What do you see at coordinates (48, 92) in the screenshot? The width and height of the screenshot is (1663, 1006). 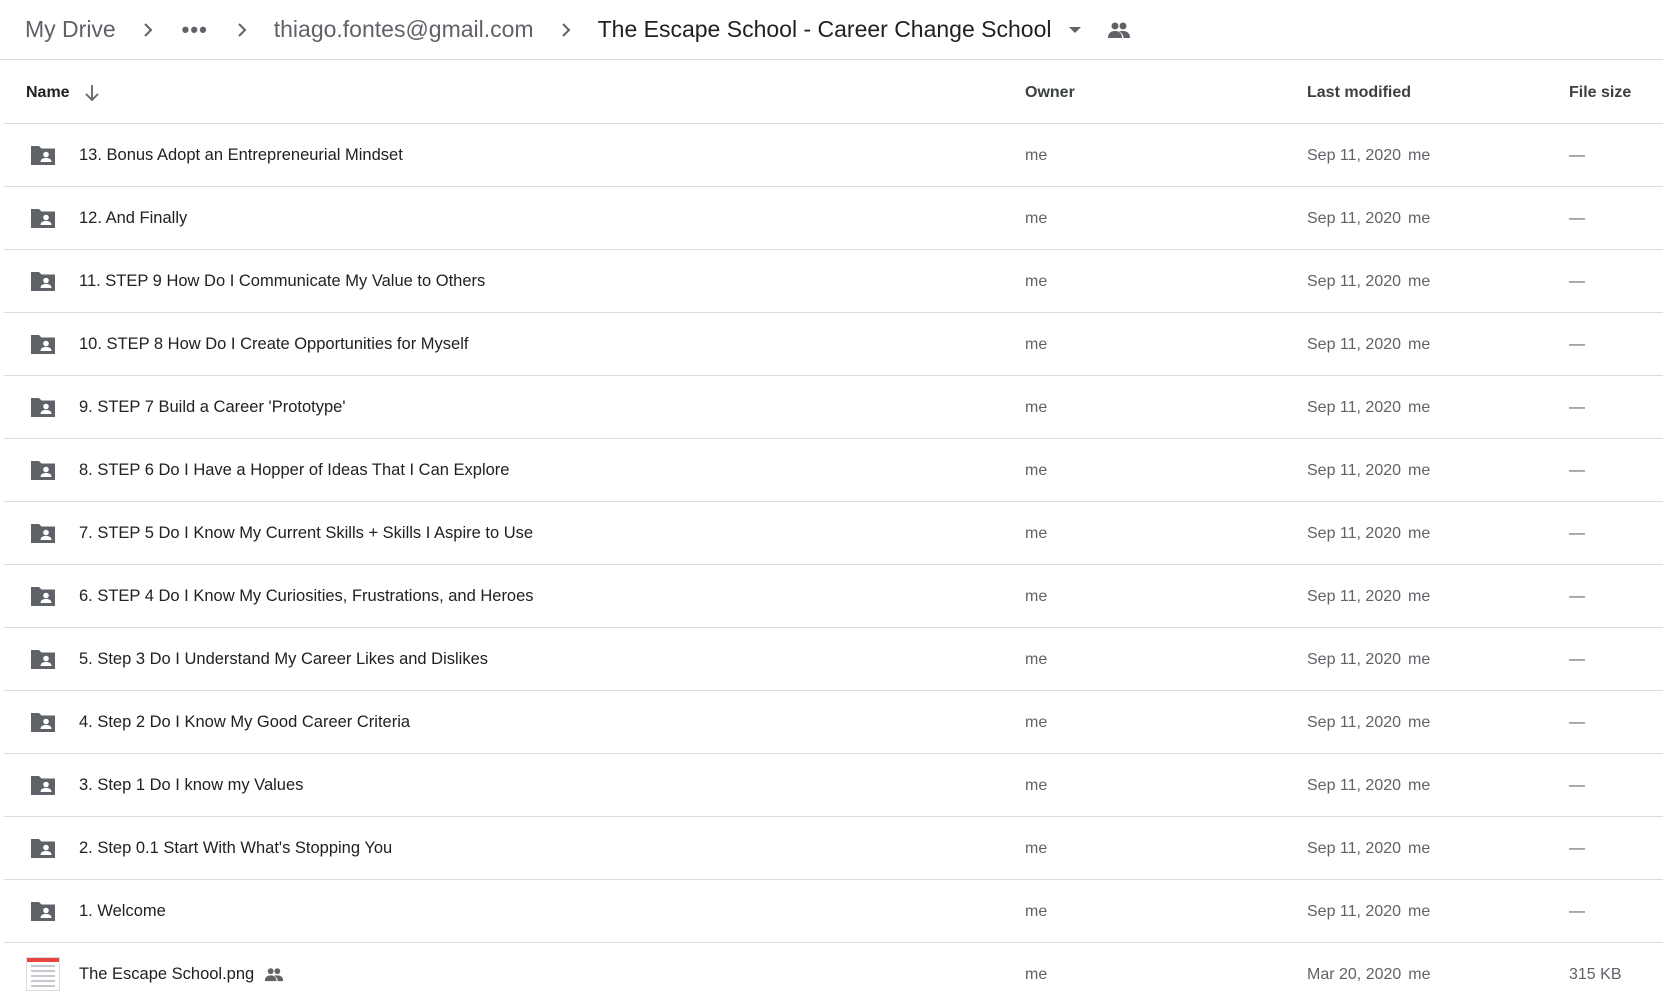 I see `column-header-name-label: Name` at bounding box center [48, 92].